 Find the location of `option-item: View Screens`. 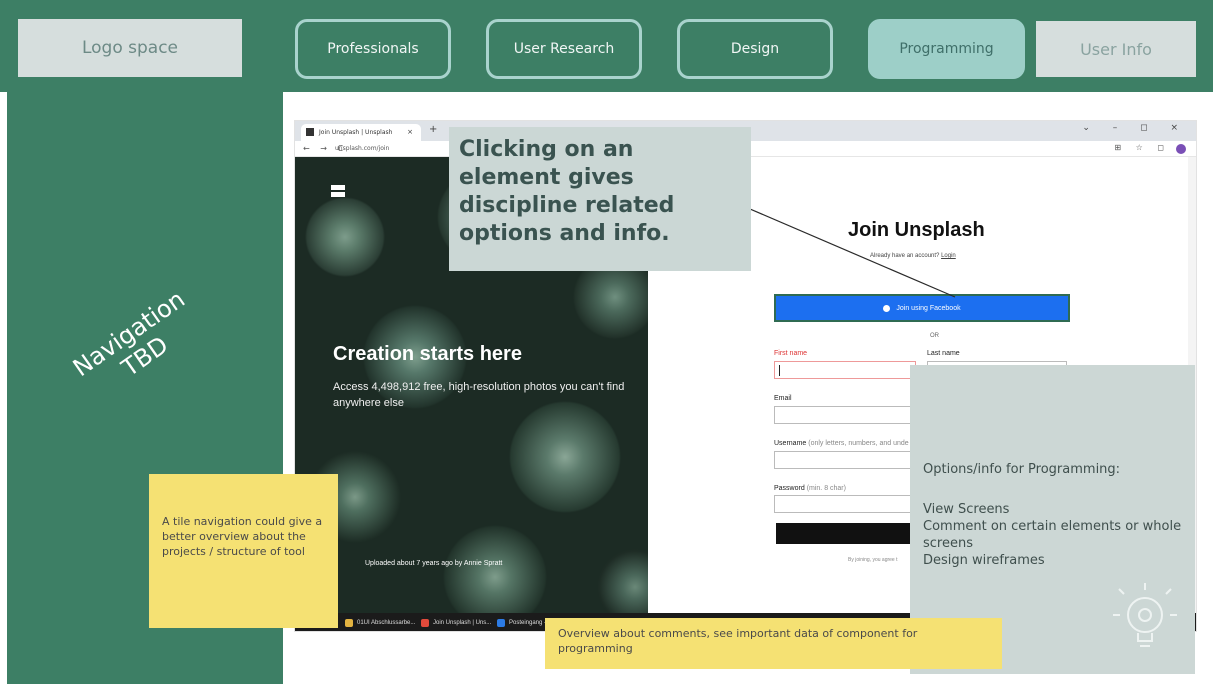

option-item: View Screens is located at coordinates (1058, 509).